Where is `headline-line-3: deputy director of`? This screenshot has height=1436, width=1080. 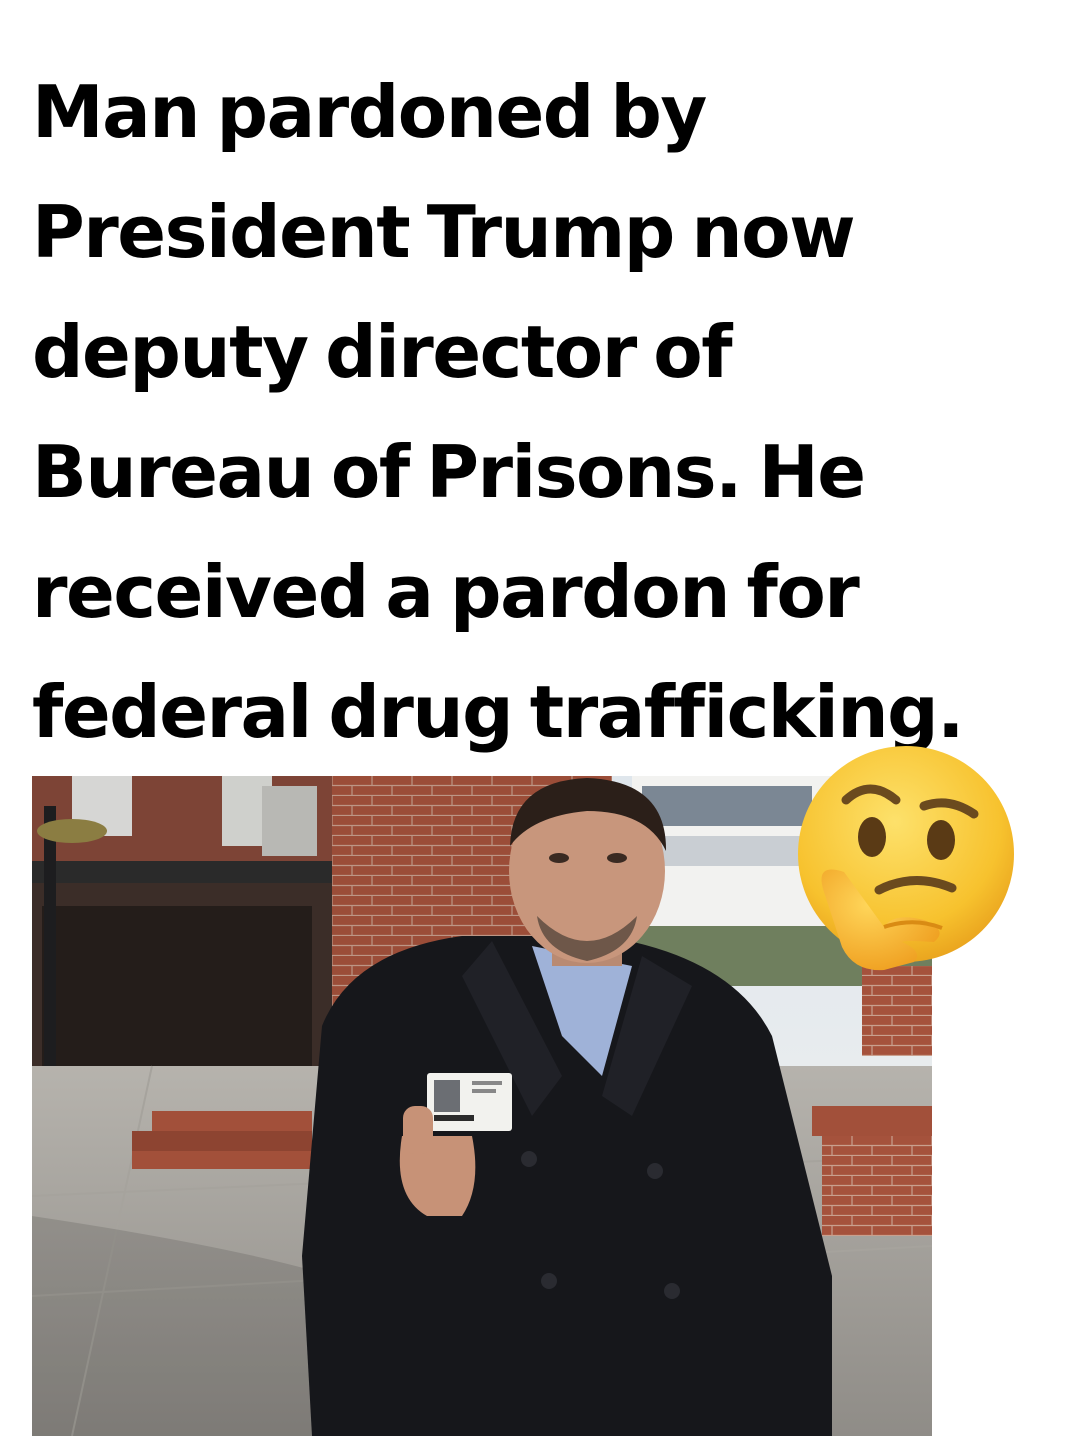
headline-line-3: deputy director of is located at coordinates (382, 352).